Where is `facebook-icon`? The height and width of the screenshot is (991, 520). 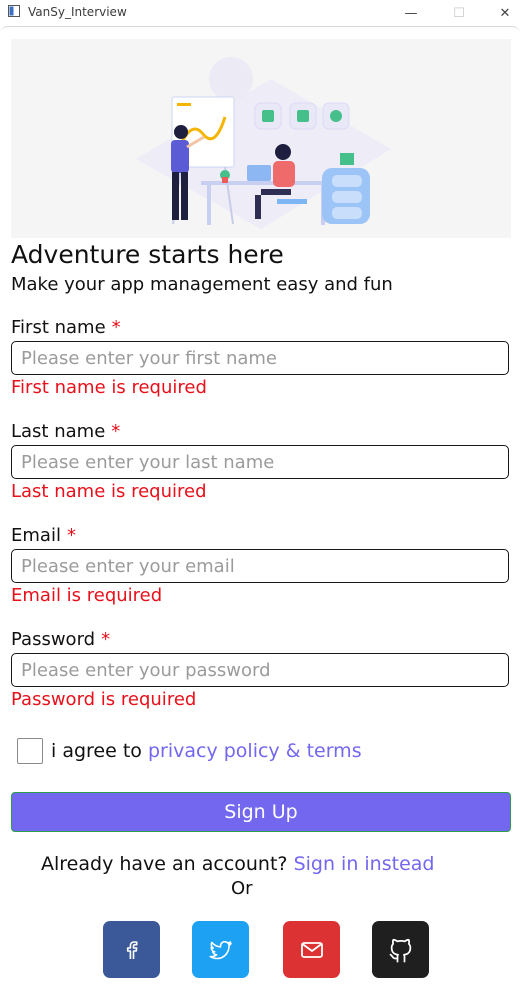
facebook-icon is located at coordinates (131, 949).